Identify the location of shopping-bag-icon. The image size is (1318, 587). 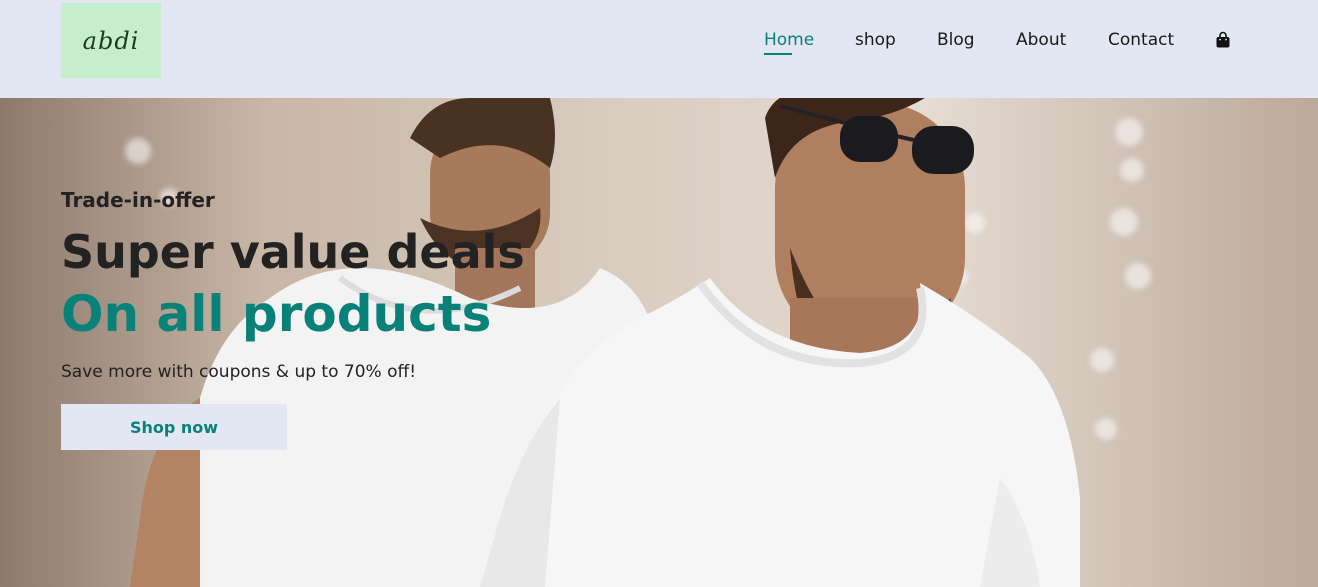
(1223, 40).